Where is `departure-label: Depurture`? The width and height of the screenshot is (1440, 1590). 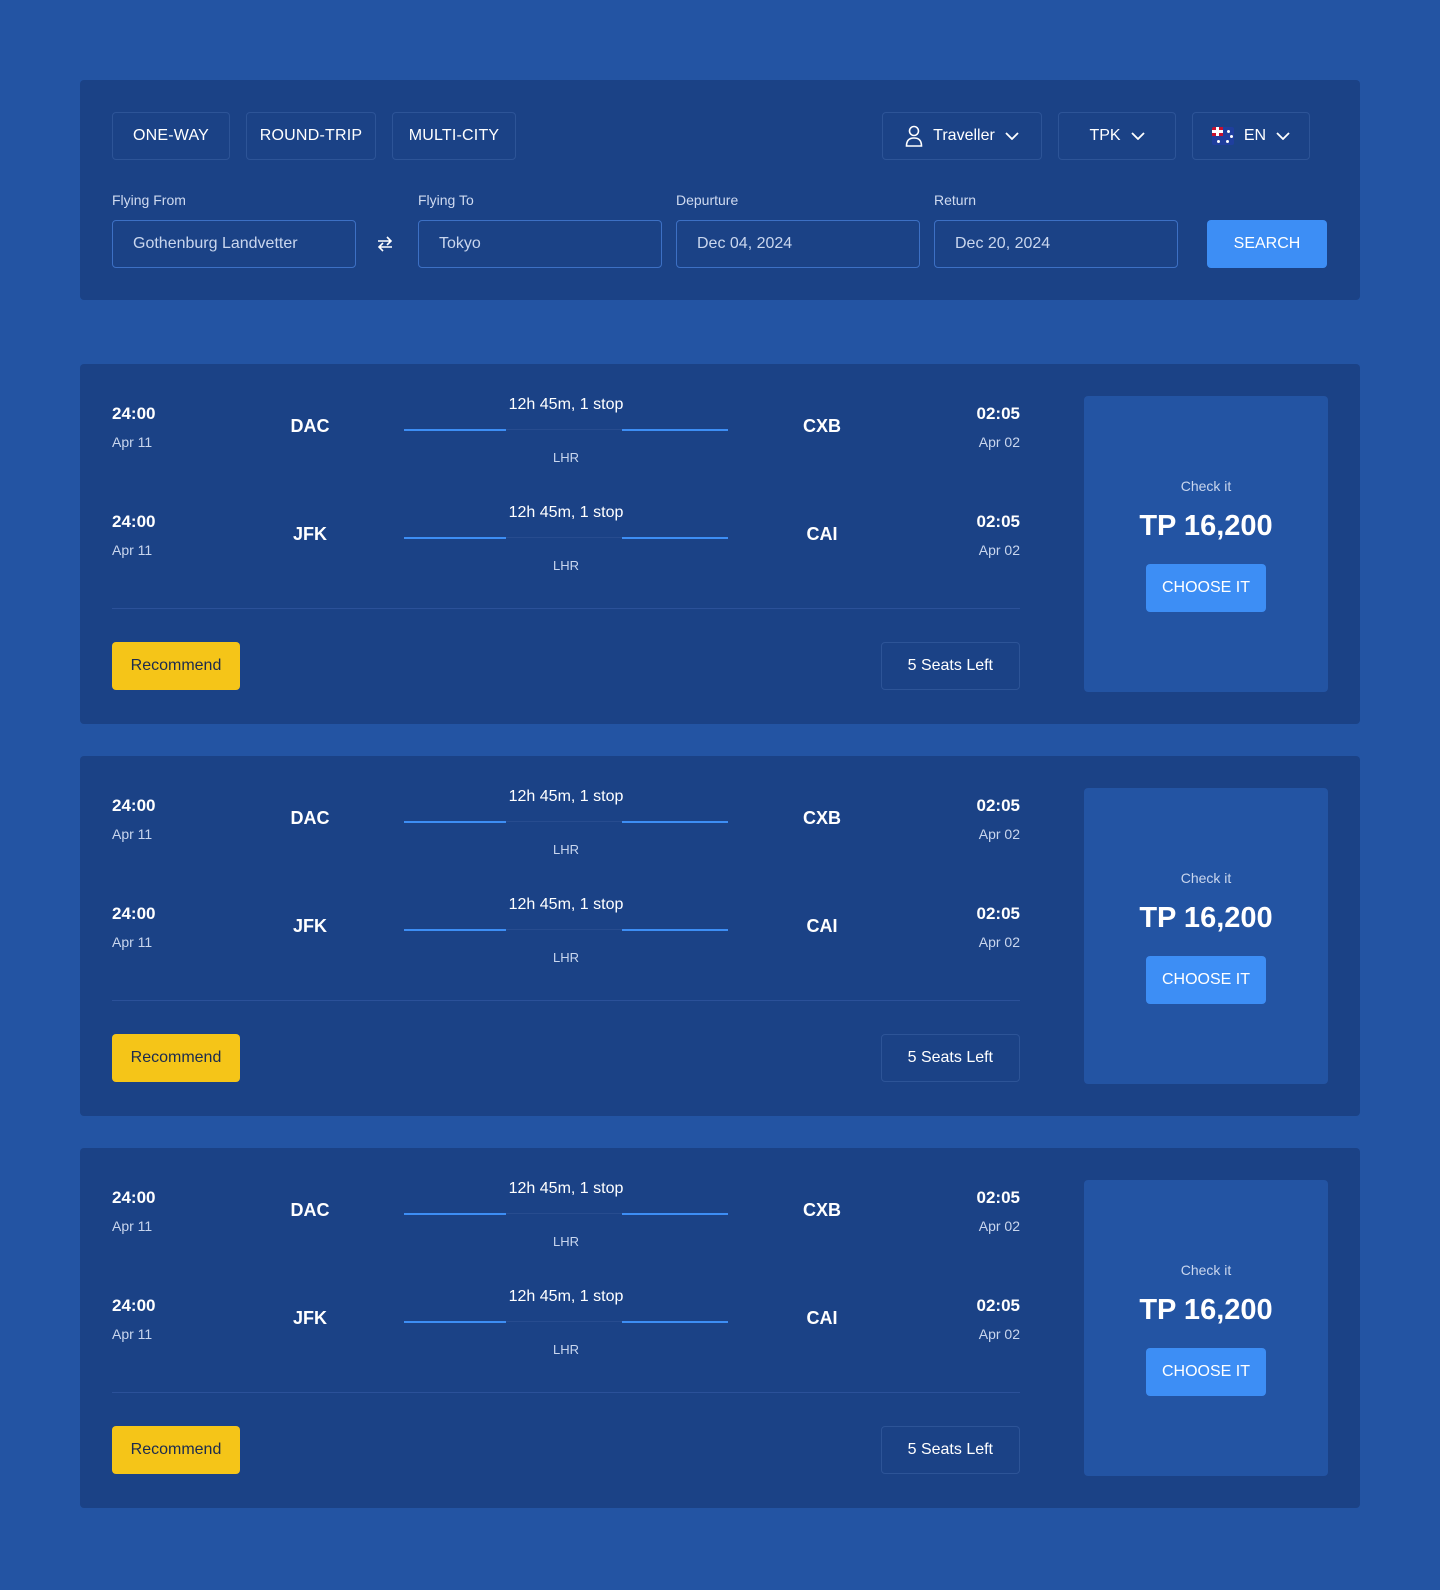
departure-label: Depurture is located at coordinates (707, 200).